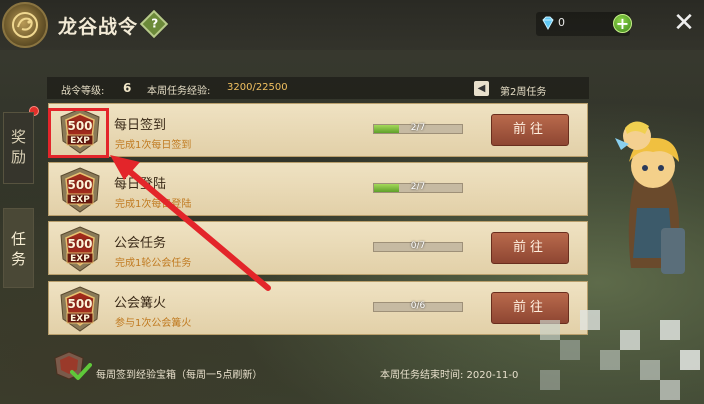  What do you see at coordinates (81, 371) in the screenshot?
I see `checkmark-icon` at bounding box center [81, 371].